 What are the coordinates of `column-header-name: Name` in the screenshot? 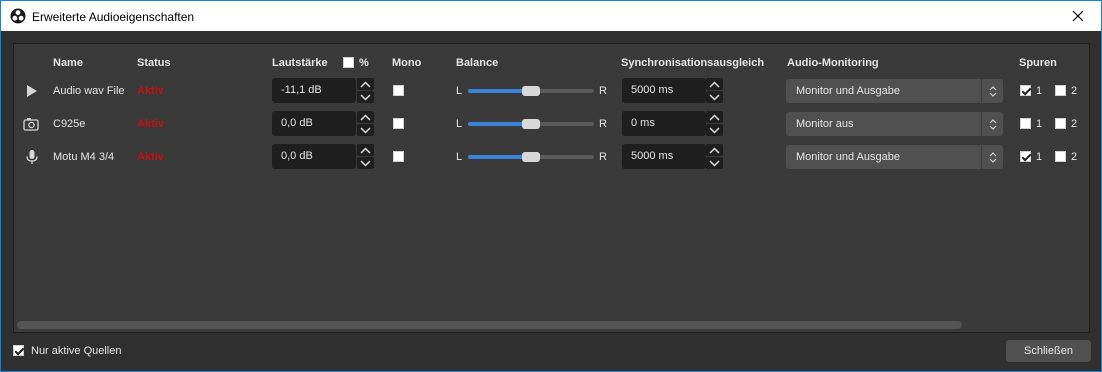 It's located at (68, 63).